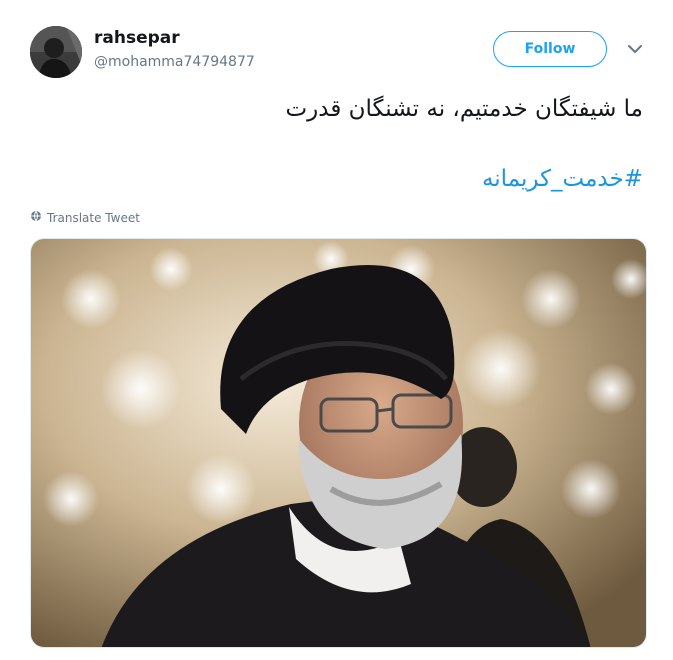 Image resolution: width=673 pixels, height=660 pixels. Describe the element at coordinates (635, 48) in the screenshot. I see `chevron-down-icon` at that location.